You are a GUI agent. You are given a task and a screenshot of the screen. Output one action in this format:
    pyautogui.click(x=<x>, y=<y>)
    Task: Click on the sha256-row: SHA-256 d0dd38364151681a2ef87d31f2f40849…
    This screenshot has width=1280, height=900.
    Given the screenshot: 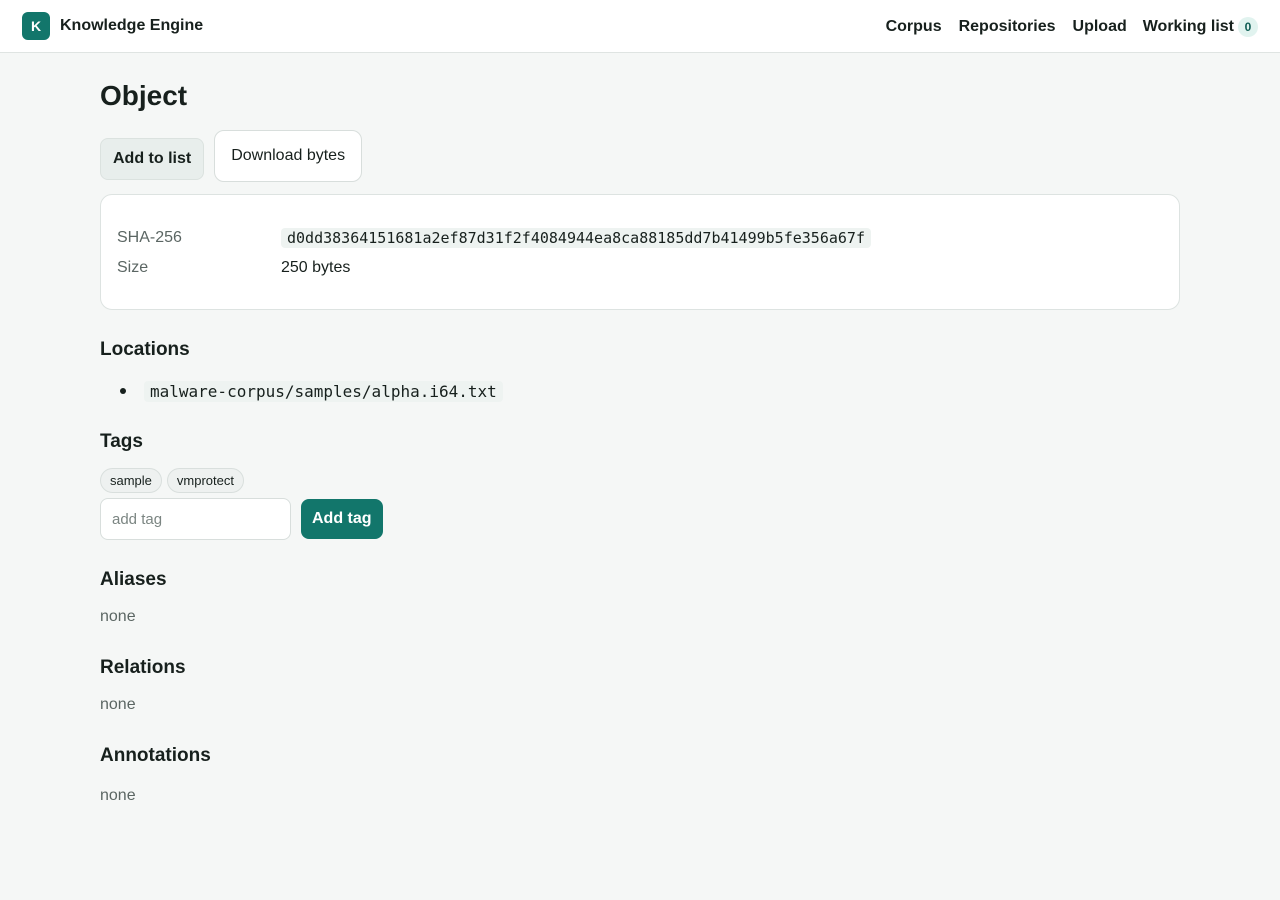 What is the action you would take?
    pyautogui.click(x=494, y=238)
    